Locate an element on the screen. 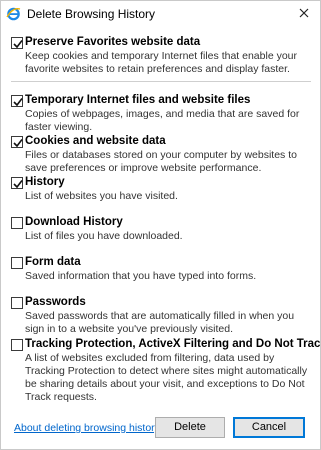  about-deleting-history-link: About deleting browsing history is located at coordinates (87, 428).